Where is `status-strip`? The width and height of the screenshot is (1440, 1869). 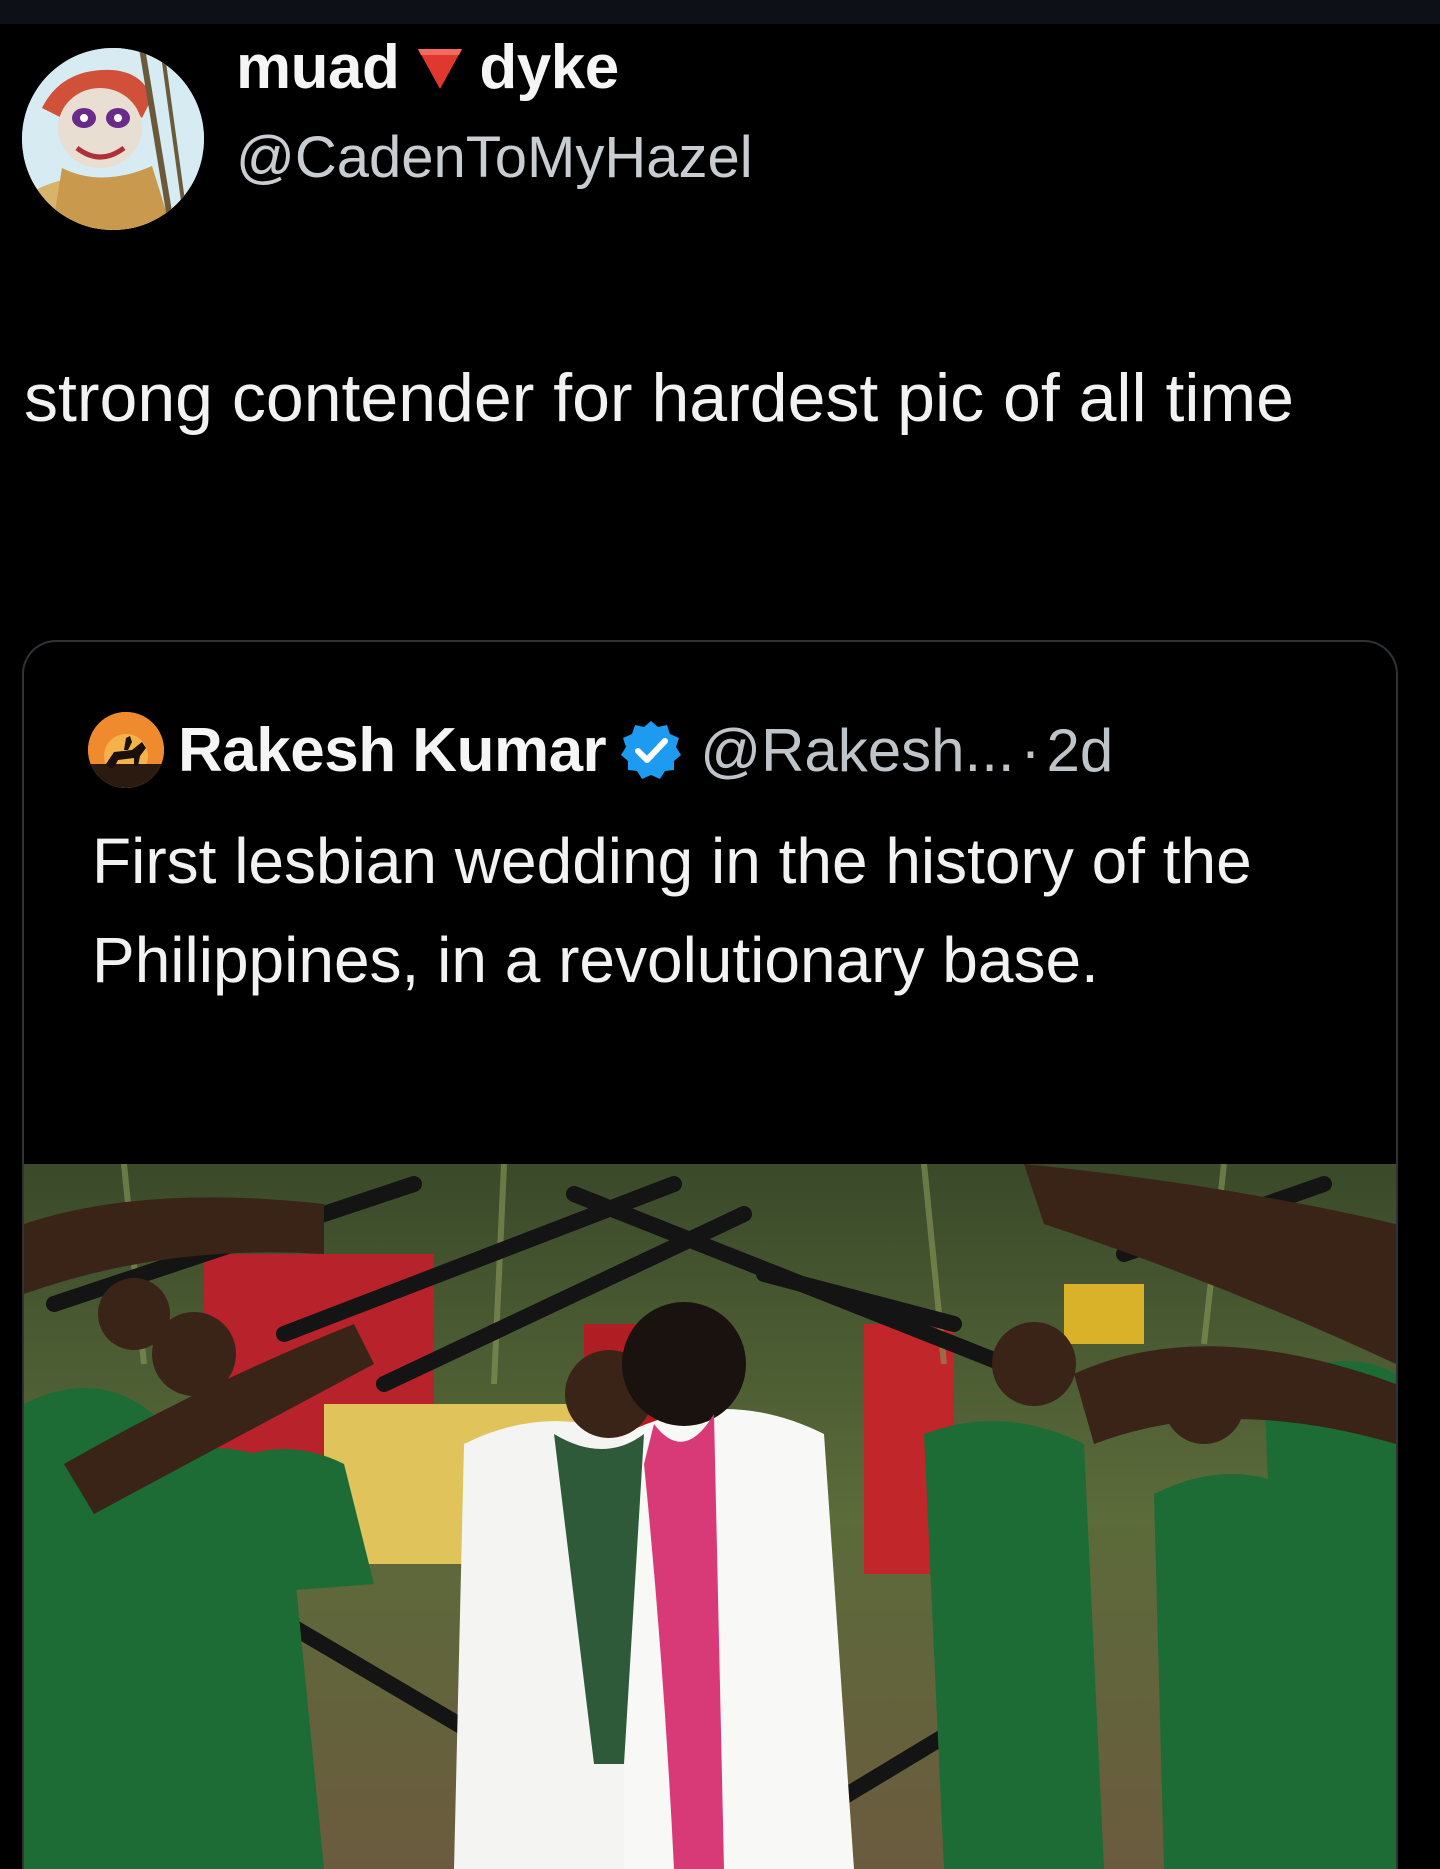 status-strip is located at coordinates (720, 12).